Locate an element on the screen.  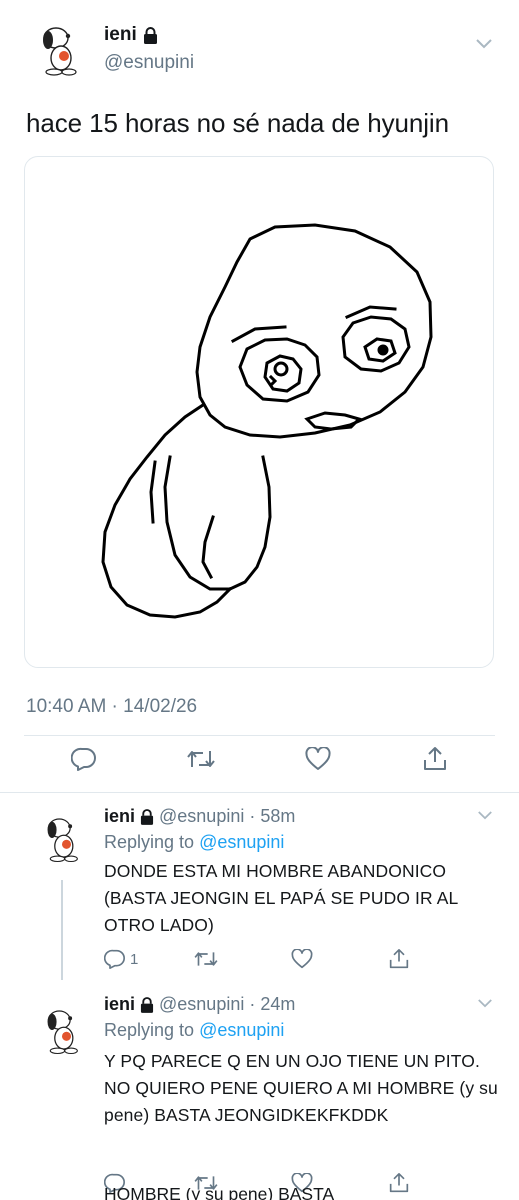
author-info: ieni @esnupini is located at coordinates (149, 49).